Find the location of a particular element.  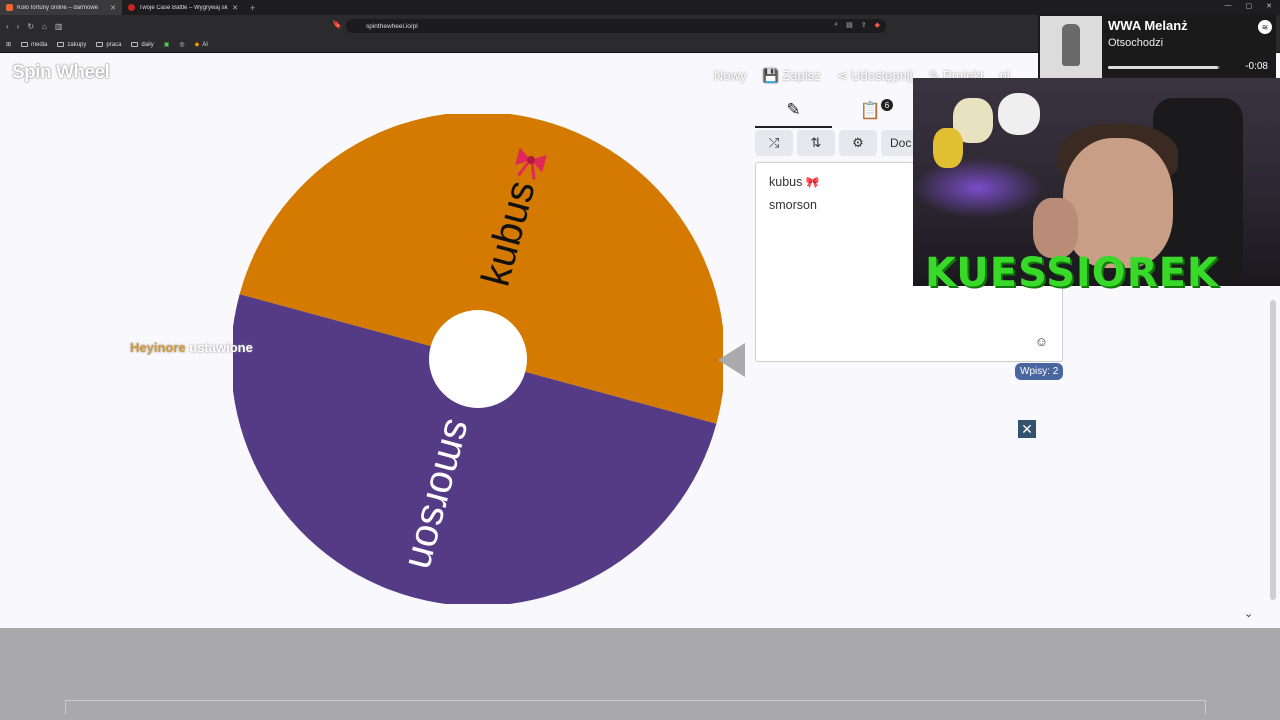

tab-results: 📋 6 is located at coordinates (870, 111).